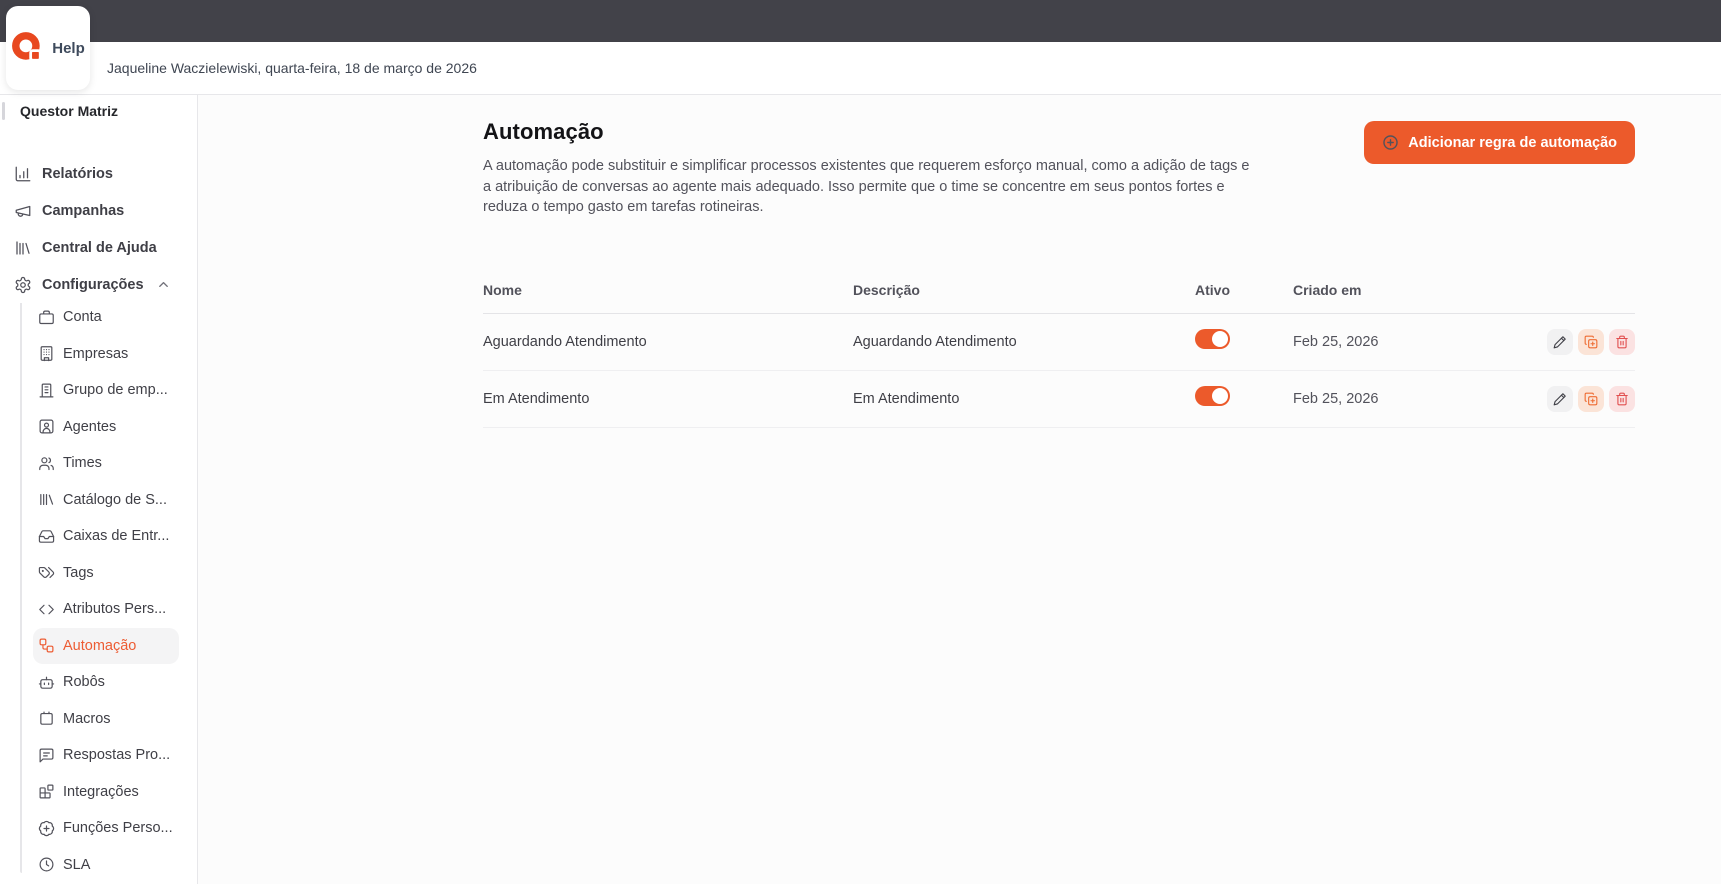 This screenshot has height=884, width=1721. I want to click on sidebar-item-relatorios: Relatórios, so click(98, 173).